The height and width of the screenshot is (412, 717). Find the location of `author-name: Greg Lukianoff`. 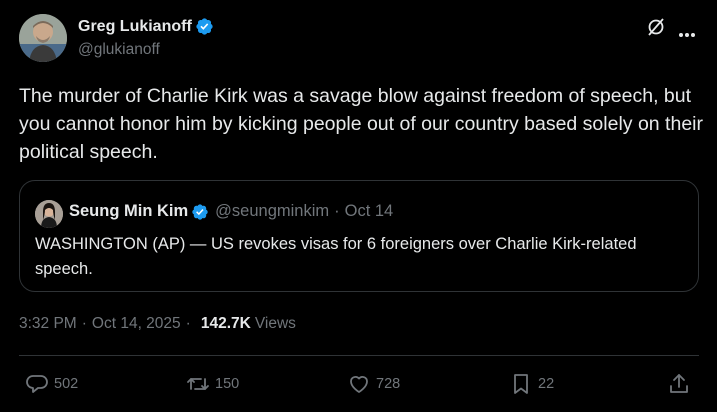

author-name: Greg Lukianoff is located at coordinates (135, 27).